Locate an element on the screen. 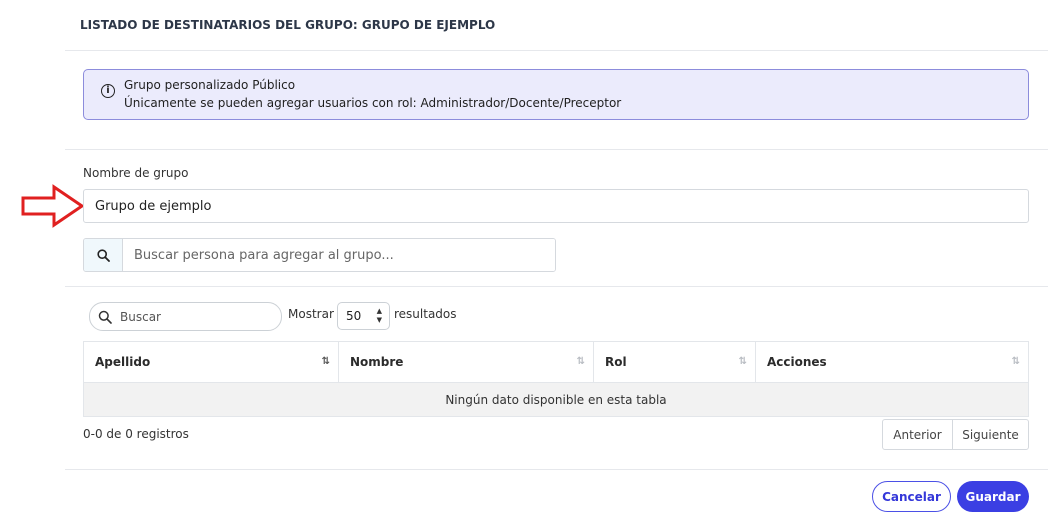 Image resolution: width=1048 pixels, height=520 pixels. pagination: Anterior Siguiente is located at coordinates (955, 434).